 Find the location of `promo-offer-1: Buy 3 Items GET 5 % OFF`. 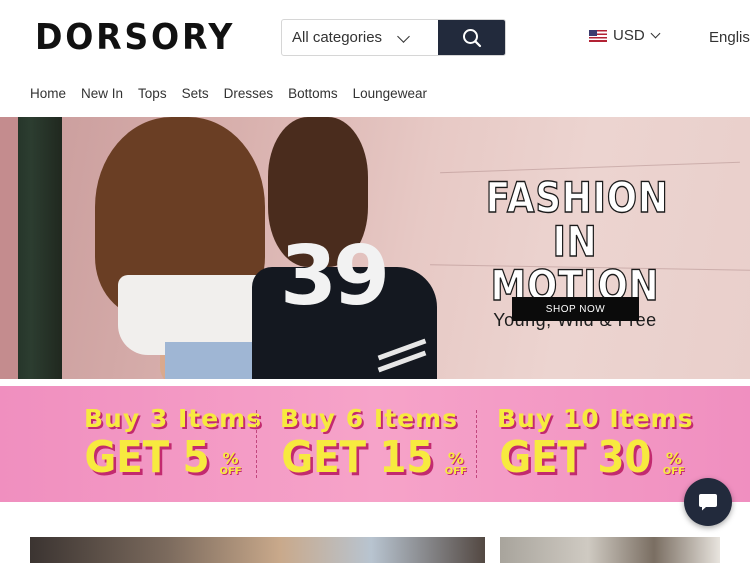

promo-offer-1: Buy 3 Items GET 5 % OFF is located at coordinates (173, 443).